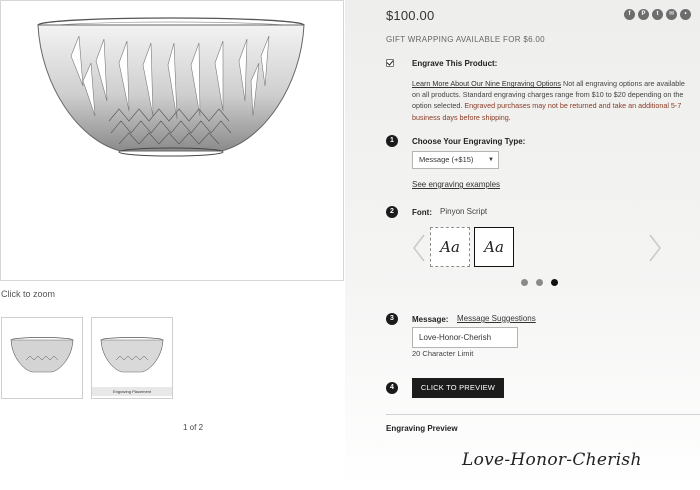 This screenshot has width=700, height=490. Describe the element at coordinates (494, 247) in the screenshot. I see `font-option-2: Aa` at that location.